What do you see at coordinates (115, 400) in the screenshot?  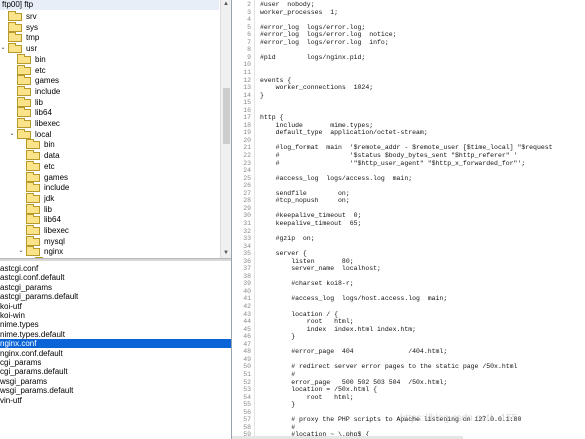 I see `file-list-item: vin-utf` at bounding box center [115, 400].